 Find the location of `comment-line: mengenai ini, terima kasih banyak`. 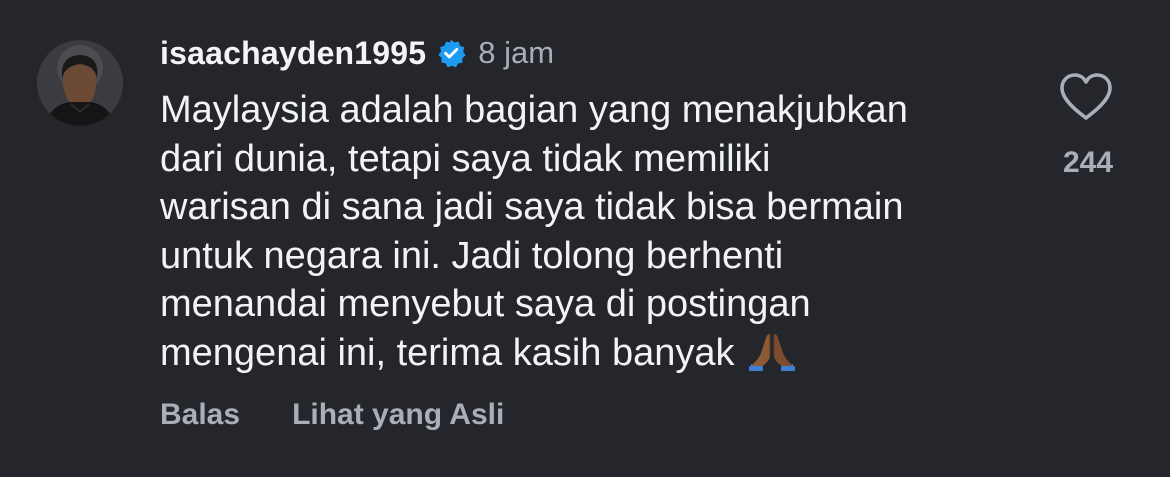

comment-line: mengenai ini, terima kasih banyak is located at coordinates (447, 352).